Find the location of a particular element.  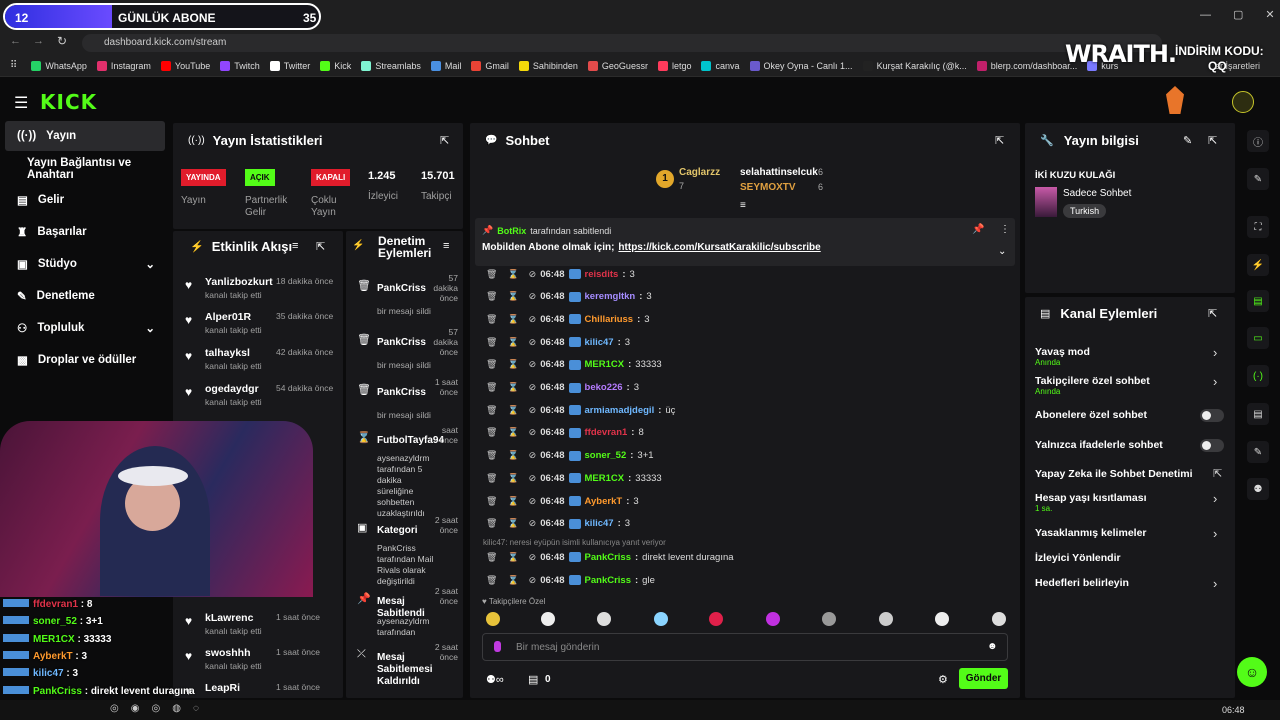

chat-message: 🗑 ⌛ ⊘ 06:48 armiamadjdegil: üç is located at coordinates (580, 410).